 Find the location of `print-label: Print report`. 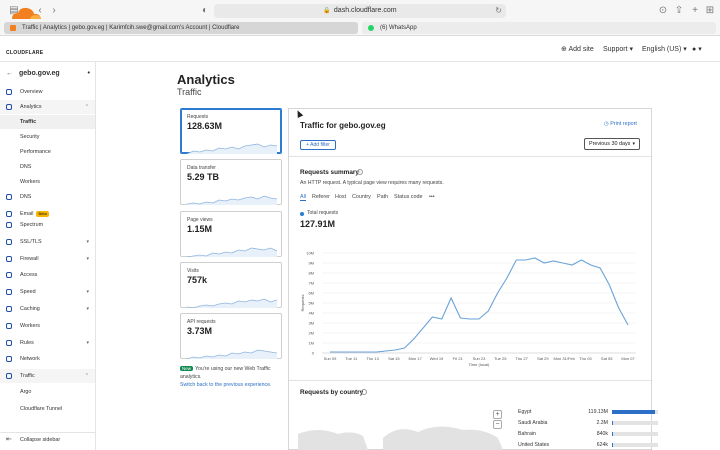

print-label: Print report is located at coordinates (623, 124).